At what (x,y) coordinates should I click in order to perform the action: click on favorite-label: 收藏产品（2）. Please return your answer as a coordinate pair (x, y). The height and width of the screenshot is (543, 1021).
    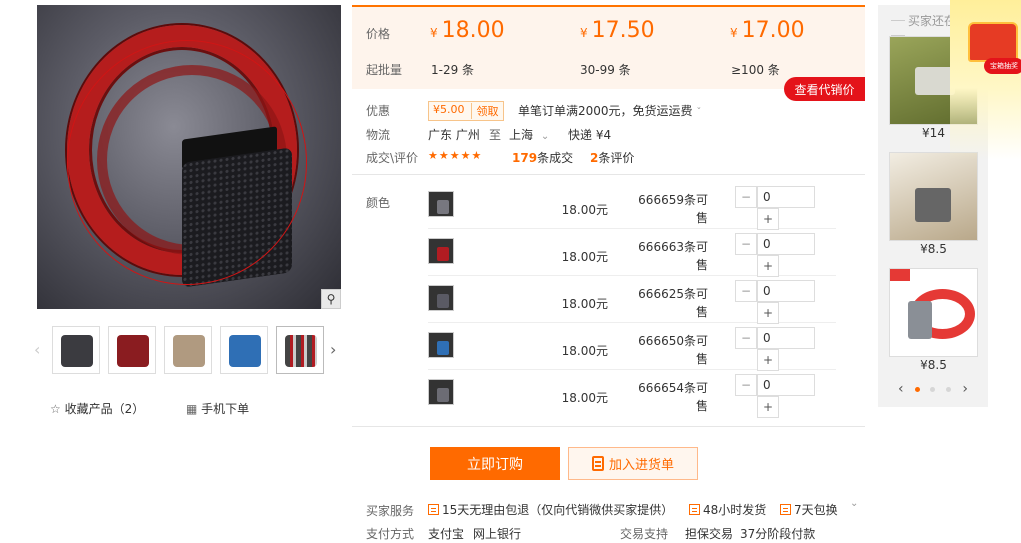
    Looking at the image, I should click on (104, 409).